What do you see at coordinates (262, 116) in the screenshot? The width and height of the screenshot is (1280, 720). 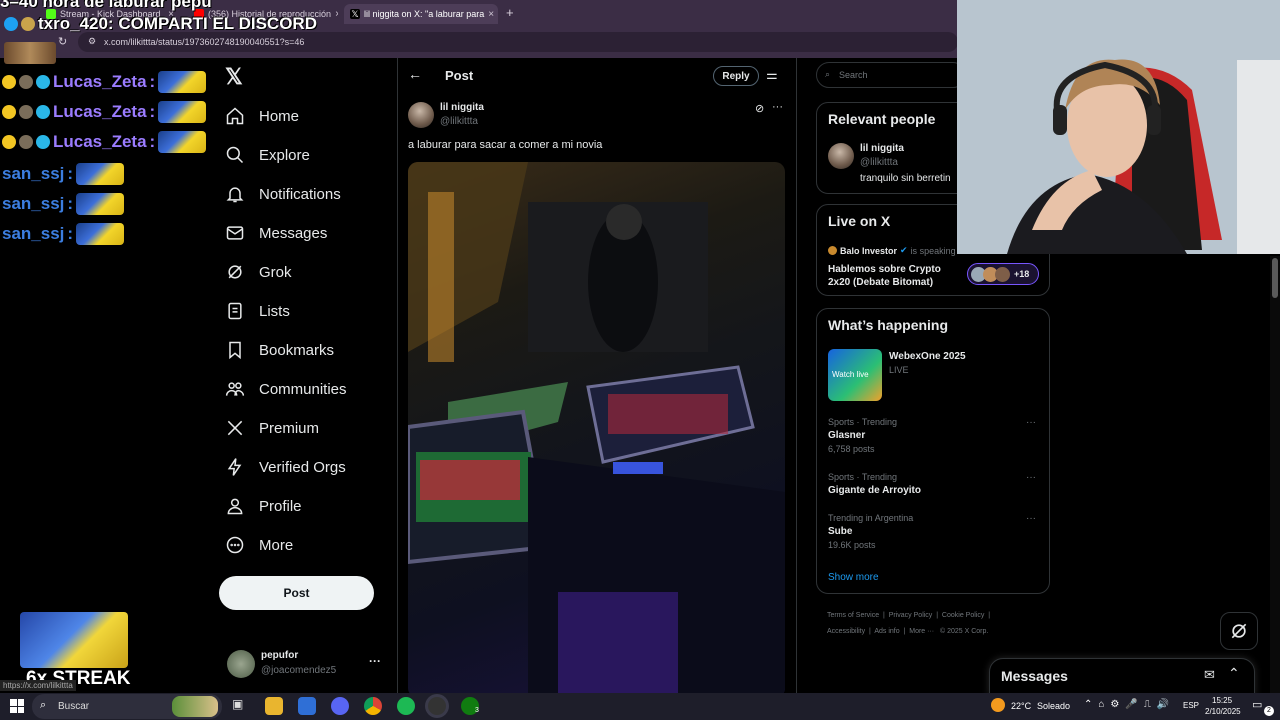 I see `nav-home: Home` at bounding box center [262, 116].